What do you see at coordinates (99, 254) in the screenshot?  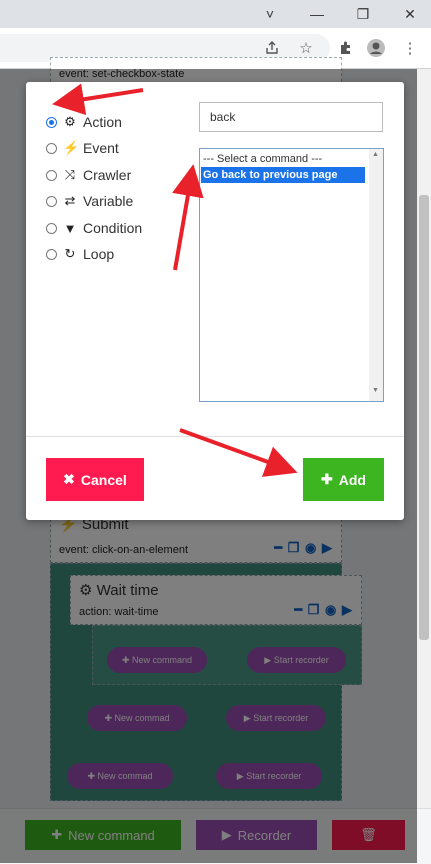 I see `type-label: Loop` at bounding box center [99, 254].